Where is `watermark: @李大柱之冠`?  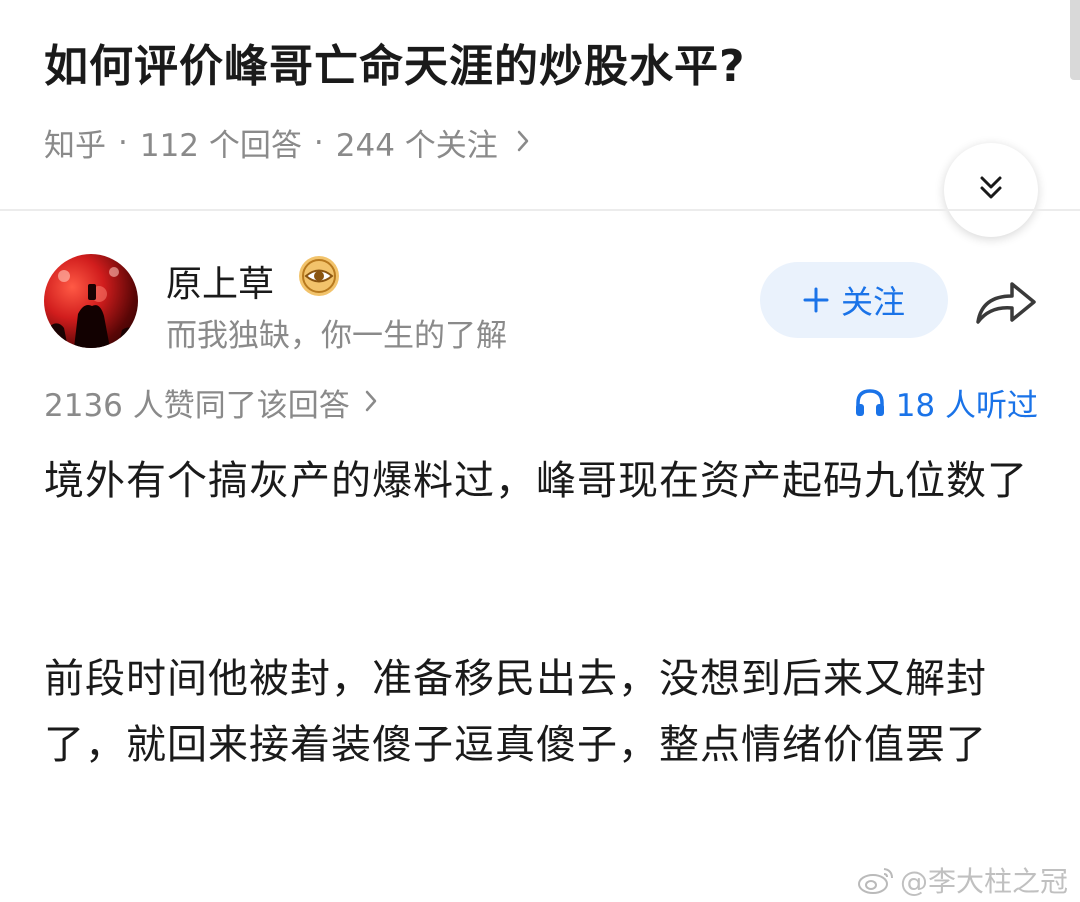 watermark: @李大柱之冠 is located at coordinates (962, 880).